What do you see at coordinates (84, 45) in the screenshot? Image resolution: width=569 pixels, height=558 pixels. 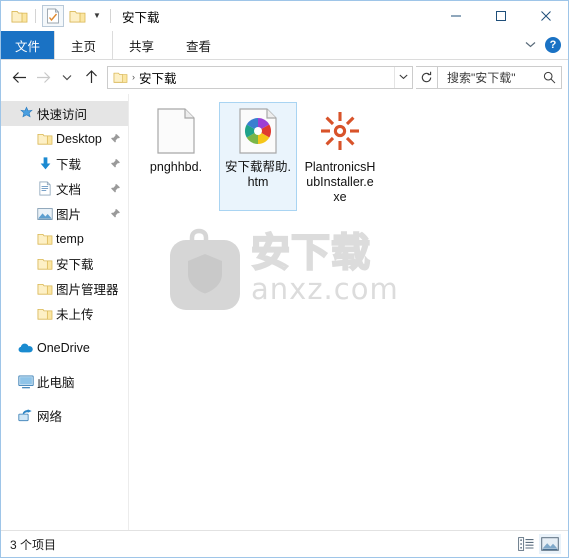 I see `tab-home: 主页` at bounding box center [84, 45].